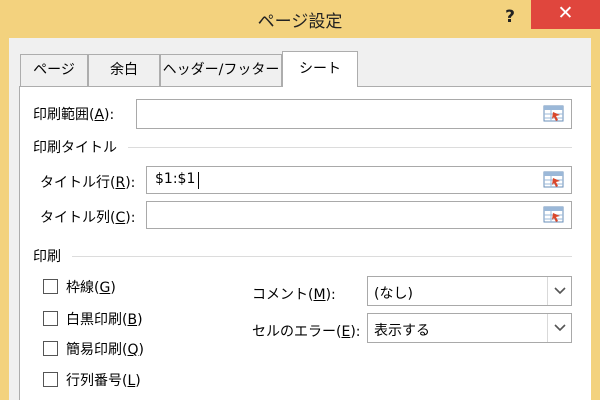 This screenshot has width=600, height=400. I want to click on cell-errors-select: 表示する, so click(469, 328).